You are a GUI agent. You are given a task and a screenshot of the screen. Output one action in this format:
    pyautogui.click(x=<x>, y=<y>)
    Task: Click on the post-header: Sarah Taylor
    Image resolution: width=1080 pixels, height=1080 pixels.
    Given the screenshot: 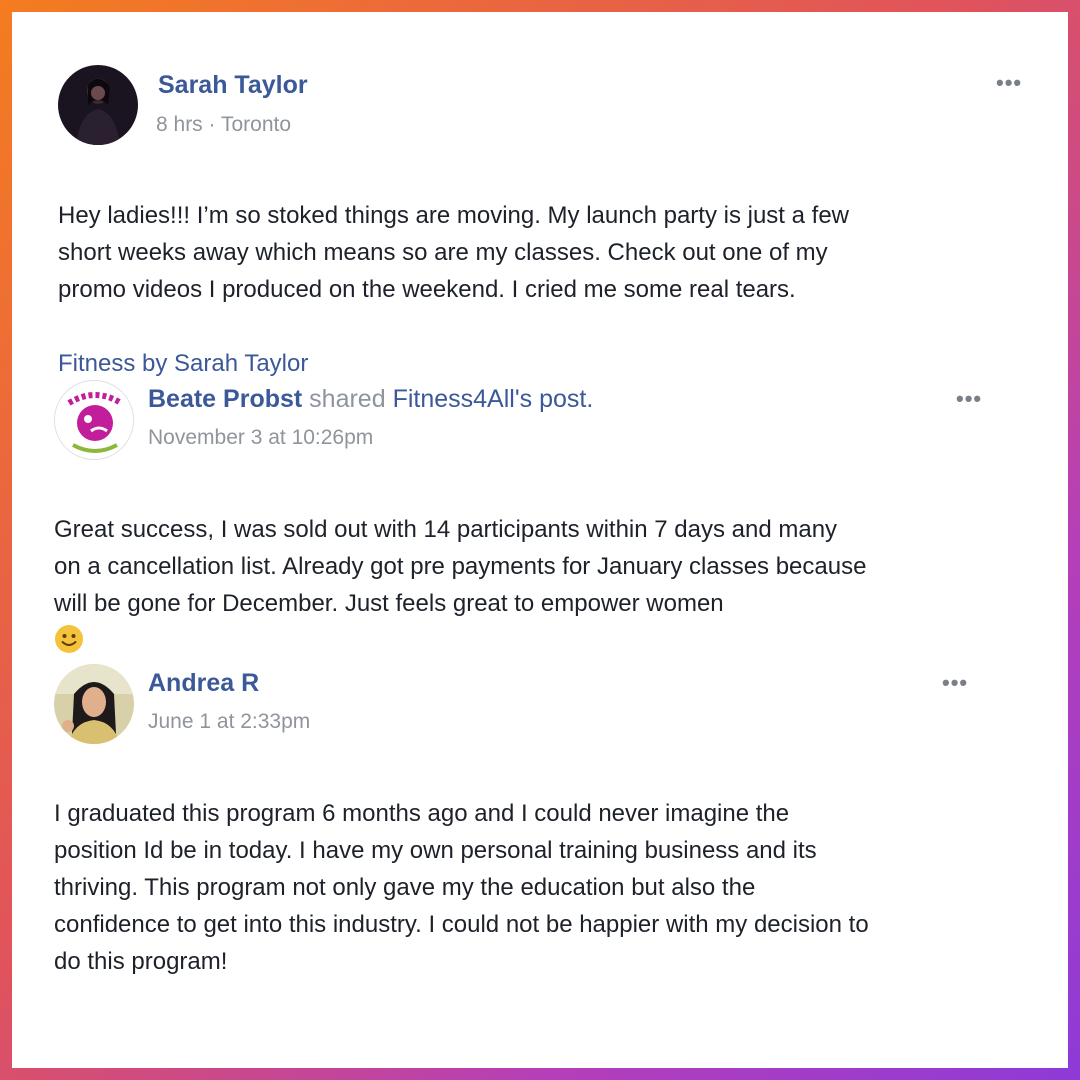 What is the action you would take?
    pyautogui.click(x=233, y=85)
    